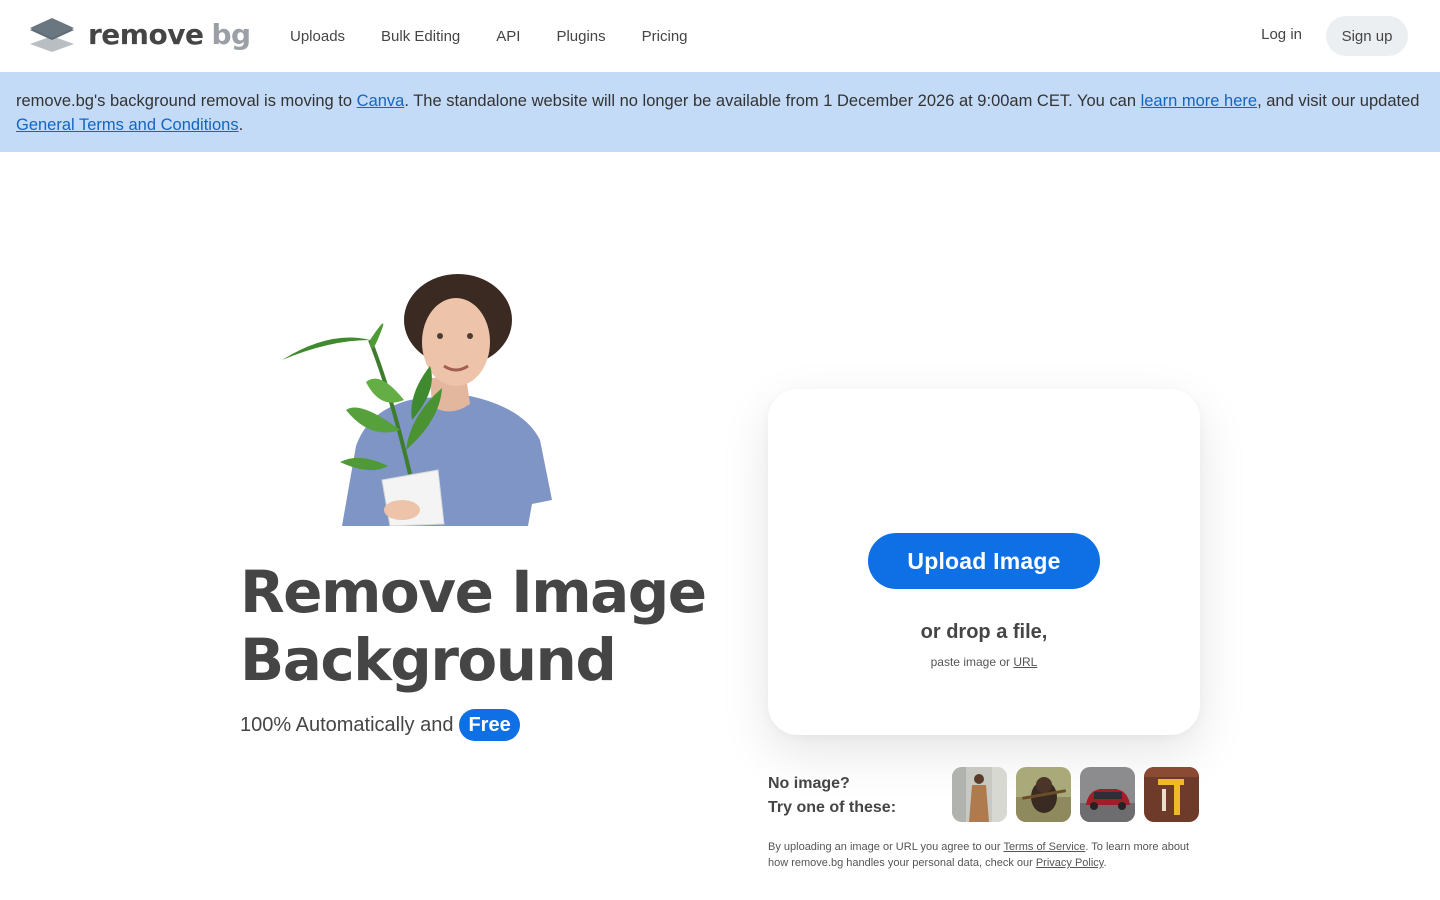 The image size is (1440, 900). I want to click on legal-text-3: ., so click(1105, 863).